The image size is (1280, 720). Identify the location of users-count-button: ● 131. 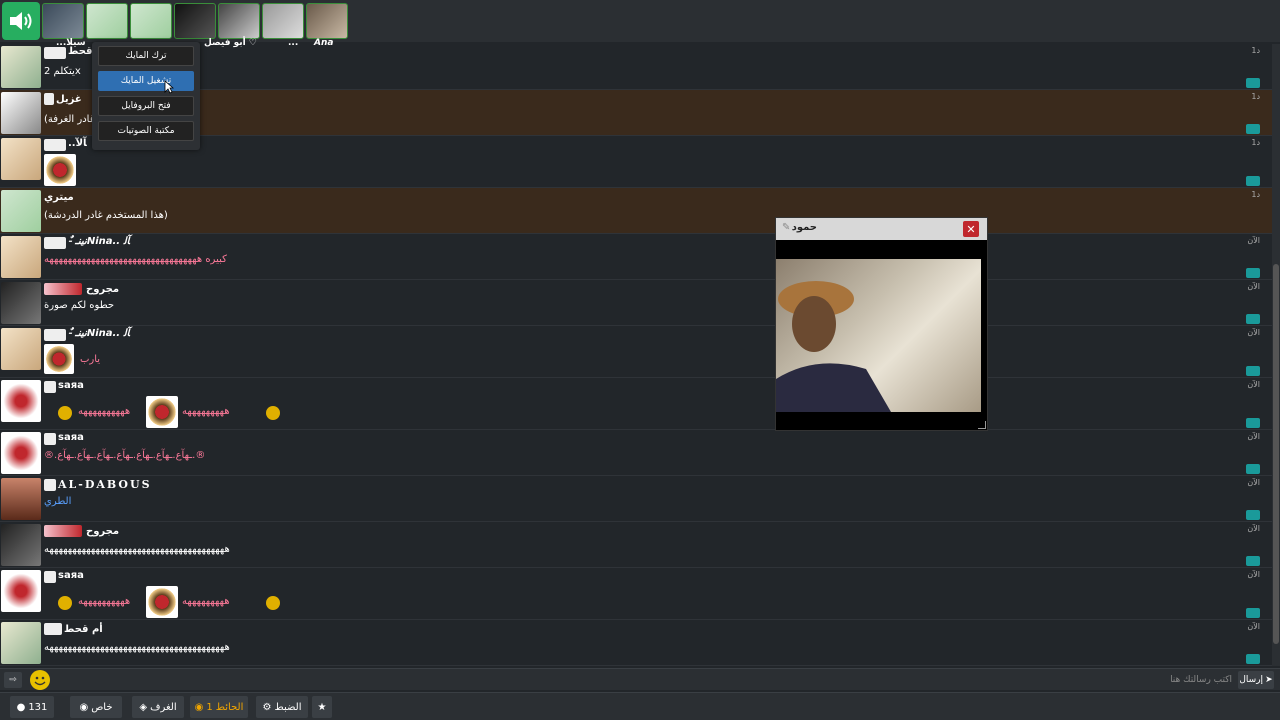
(32, 707).